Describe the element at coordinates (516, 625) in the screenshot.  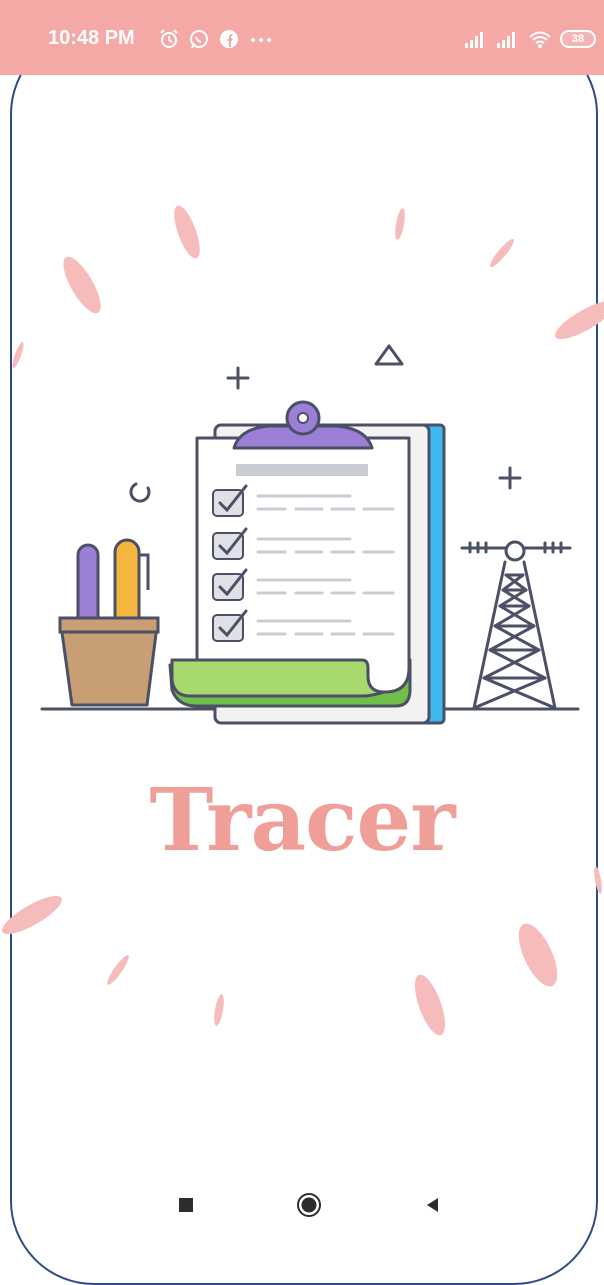
I see `power-tower-graphic` at that location.